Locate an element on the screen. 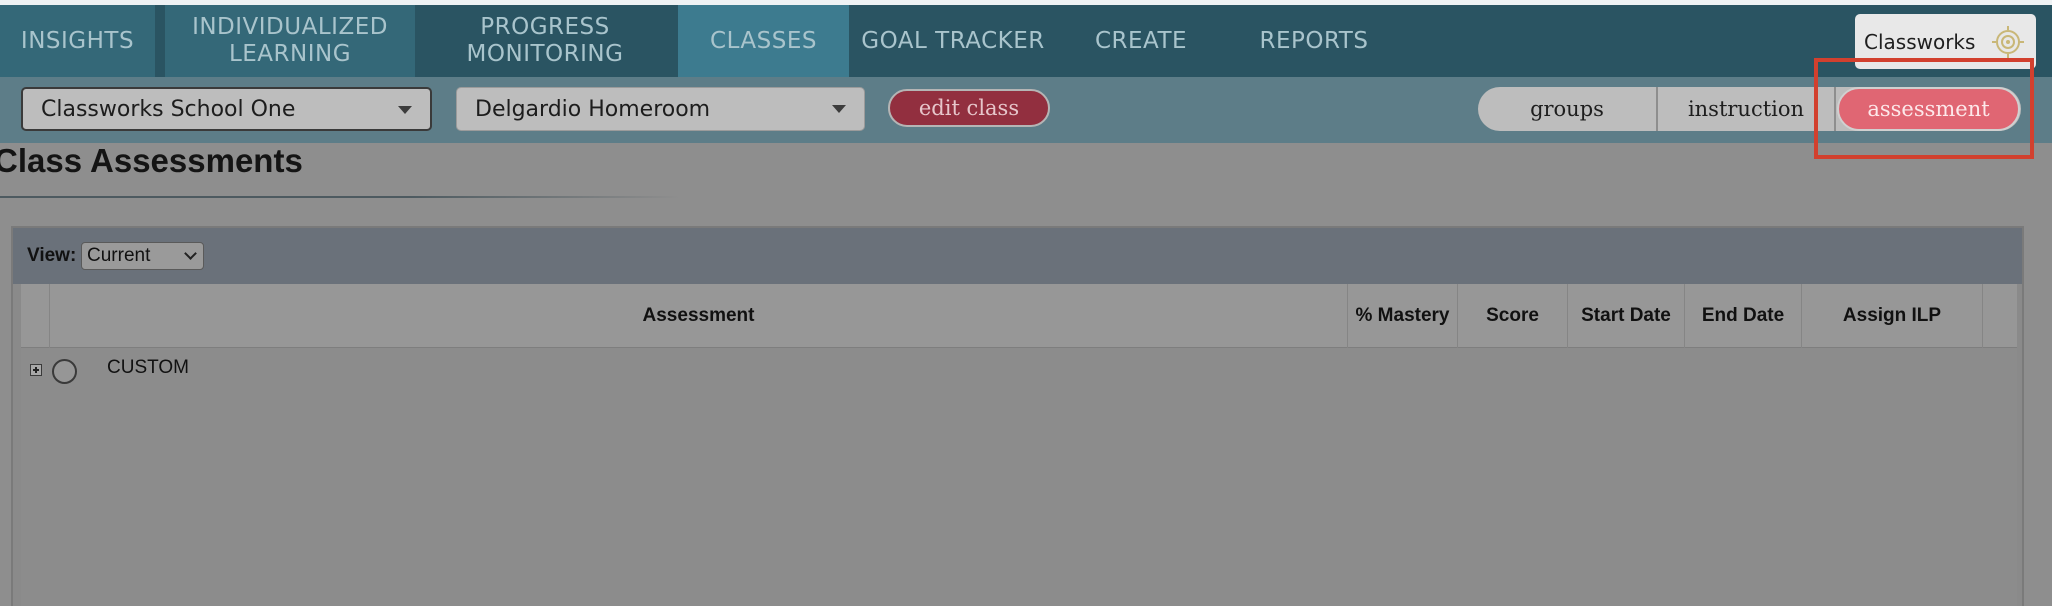  edit-class-button: edit class is located at coordinates (969, 108).